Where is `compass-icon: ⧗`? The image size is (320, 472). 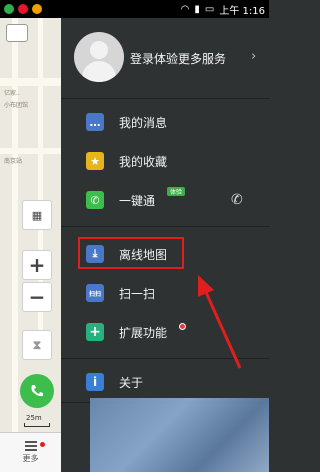 compass-icon: ⧗ is located at coordinates (37, 344).